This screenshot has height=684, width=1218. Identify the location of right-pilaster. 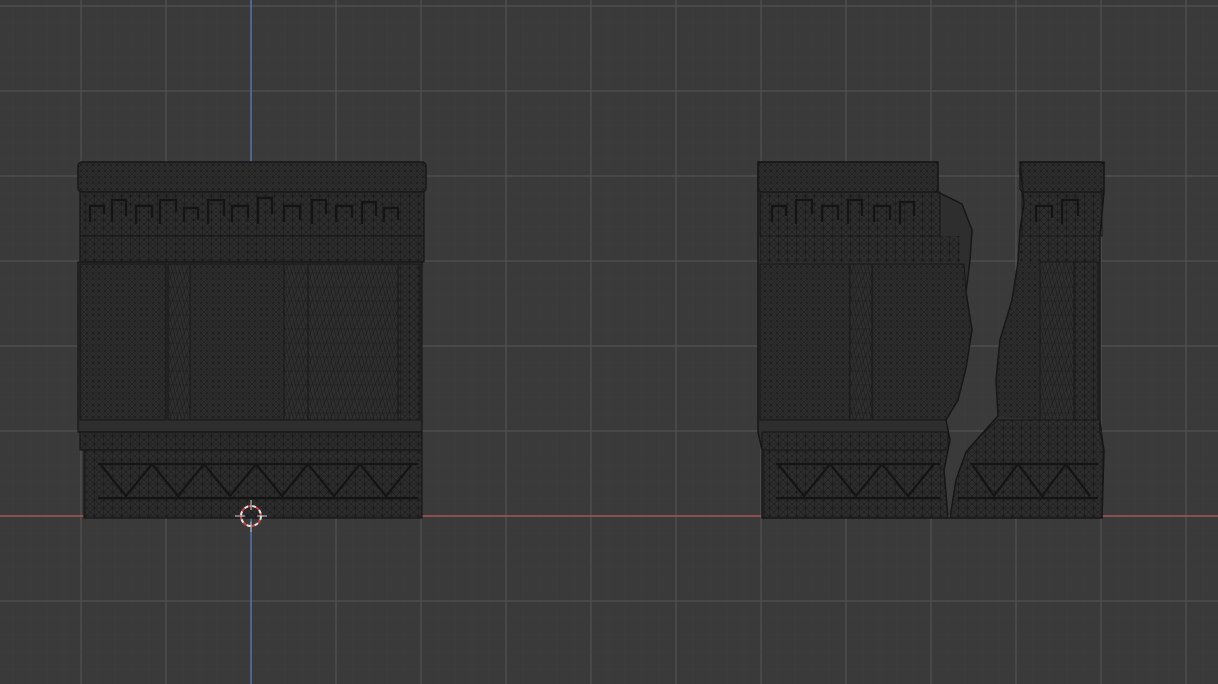
(1086, 341).